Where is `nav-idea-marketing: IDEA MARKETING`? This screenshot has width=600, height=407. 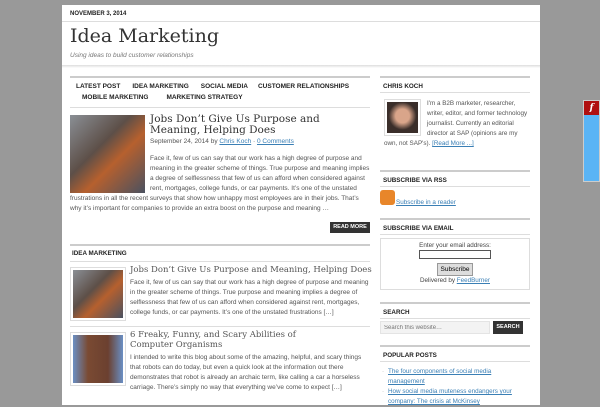 nav-idea-marketing: IDEA MARKETING is located at coordinates (160, 87).